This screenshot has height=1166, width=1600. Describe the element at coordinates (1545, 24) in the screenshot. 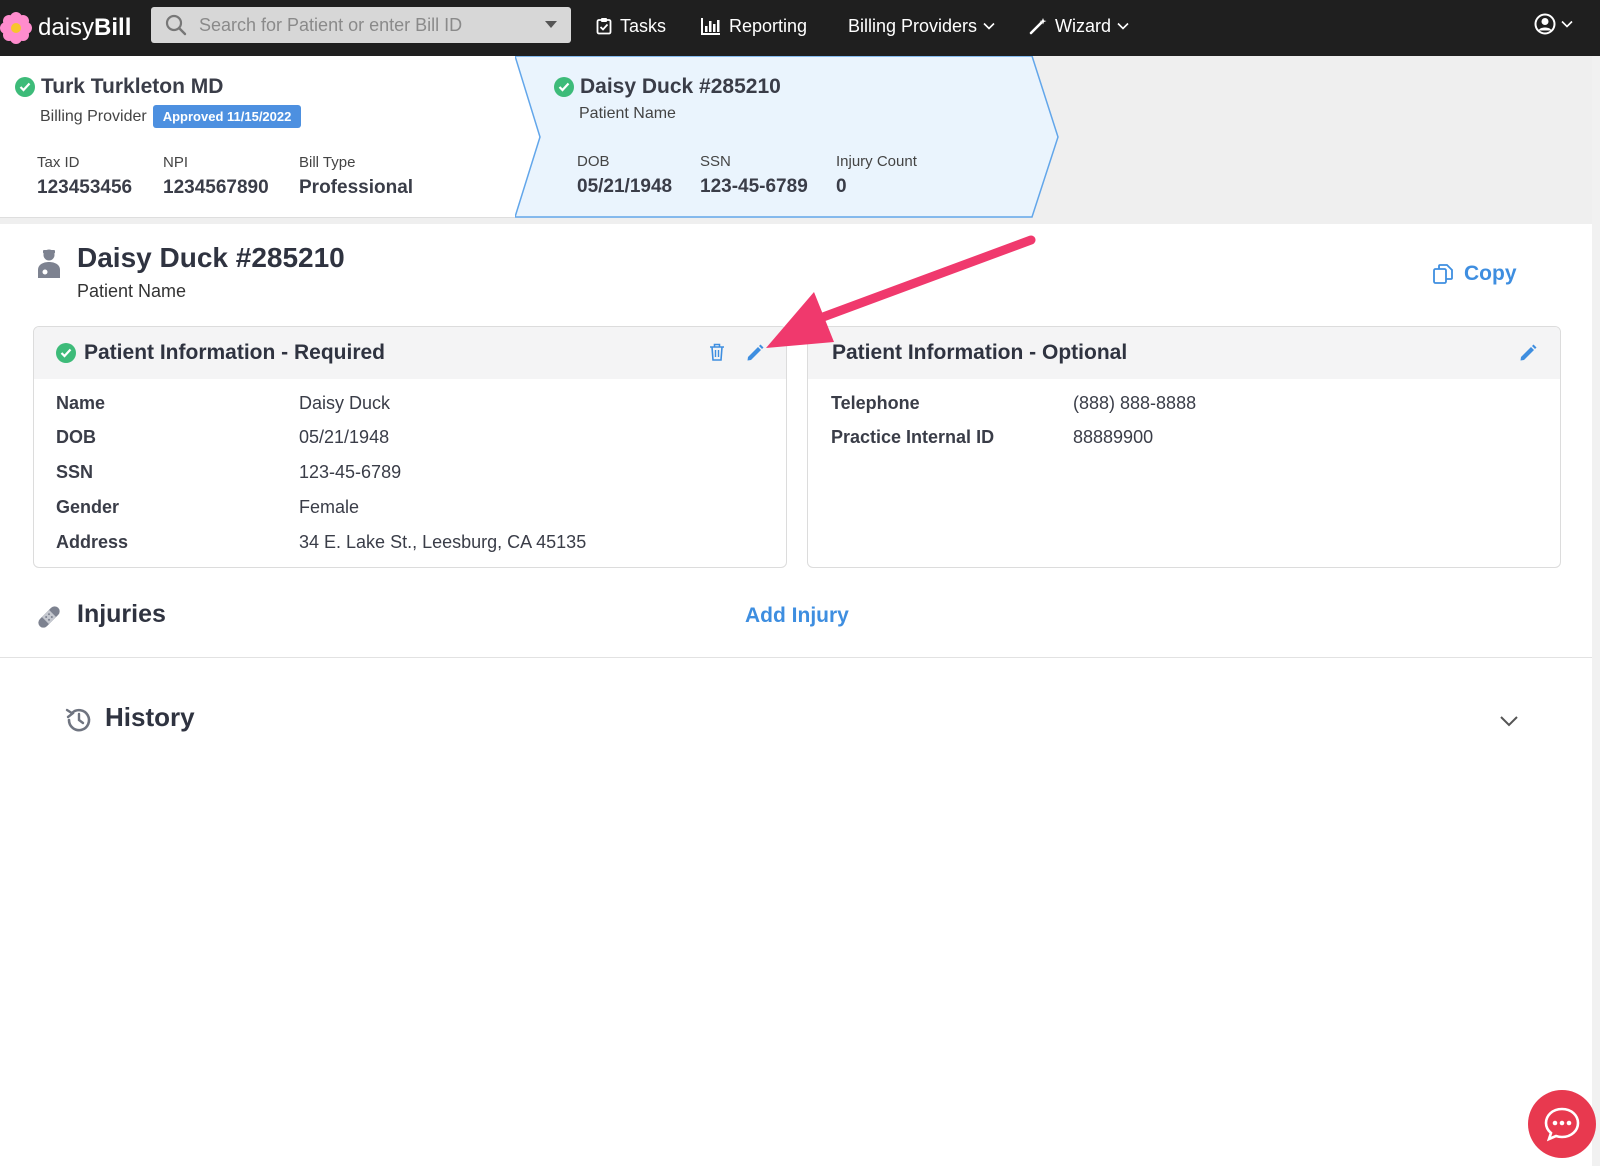

I see `user-circle-icon` at that location.